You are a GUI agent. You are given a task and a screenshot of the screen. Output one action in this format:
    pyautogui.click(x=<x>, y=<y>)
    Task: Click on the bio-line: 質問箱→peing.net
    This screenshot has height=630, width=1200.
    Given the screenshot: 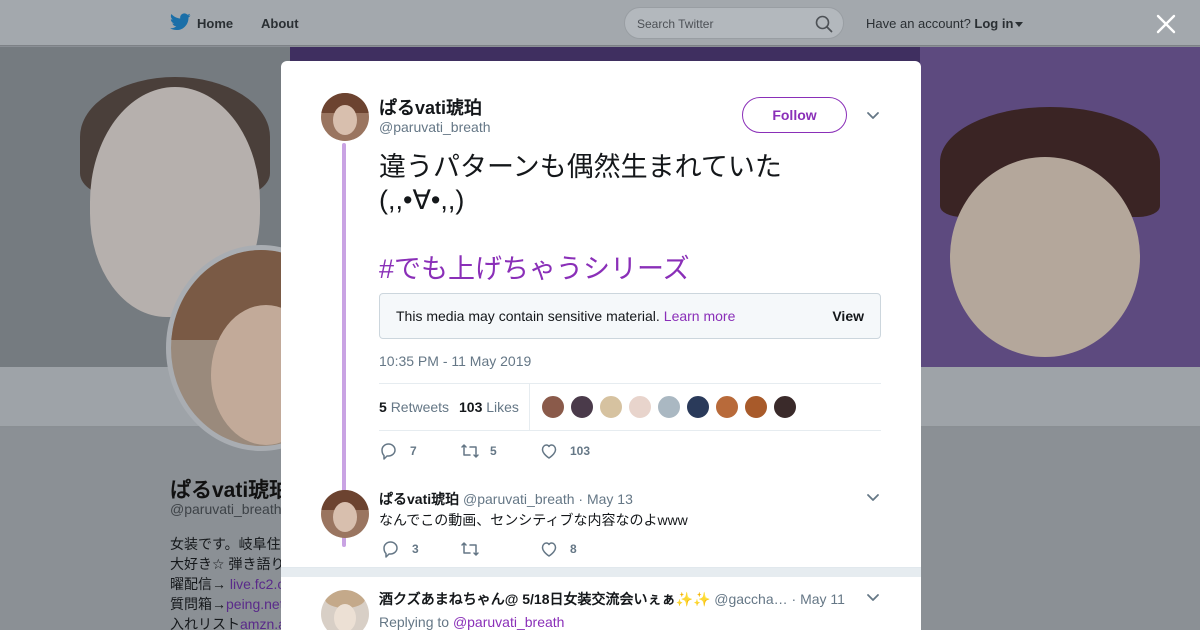 What is the action you would take?
    pyautogui.click(x=227, y=604)
    